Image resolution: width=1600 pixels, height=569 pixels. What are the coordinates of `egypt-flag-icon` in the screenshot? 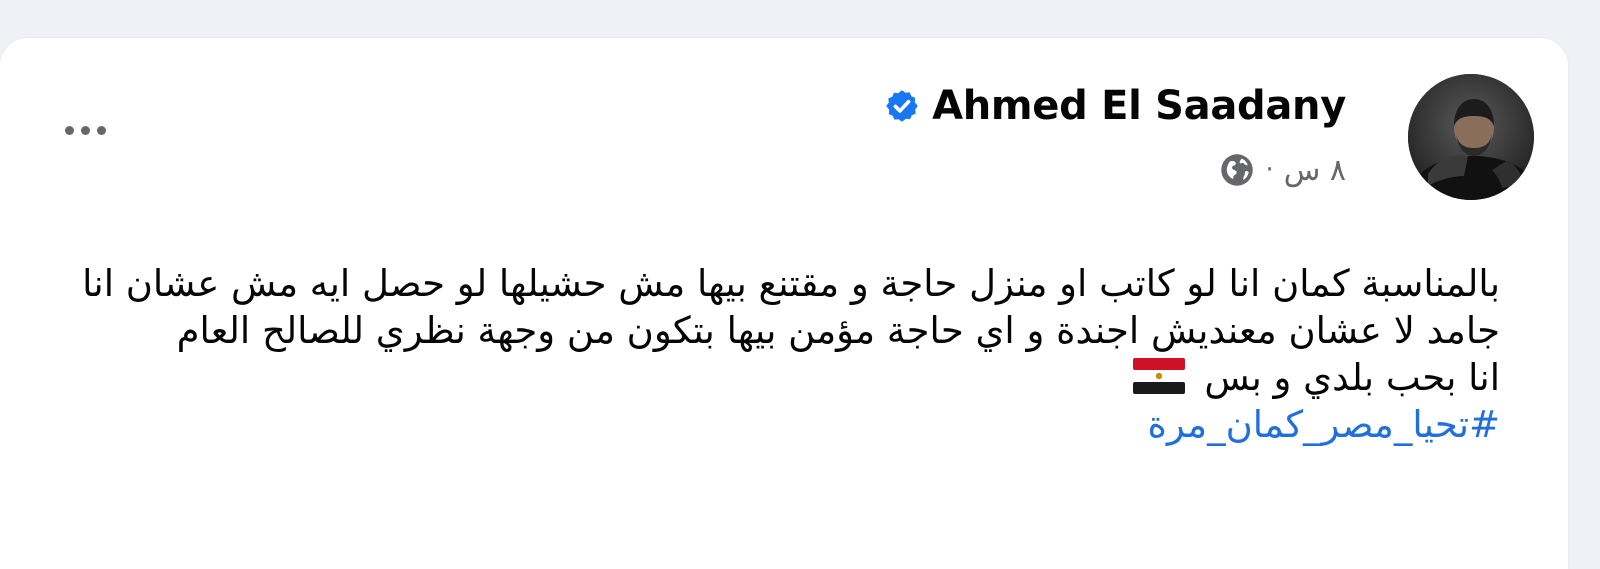 It's located at (1158, 376).